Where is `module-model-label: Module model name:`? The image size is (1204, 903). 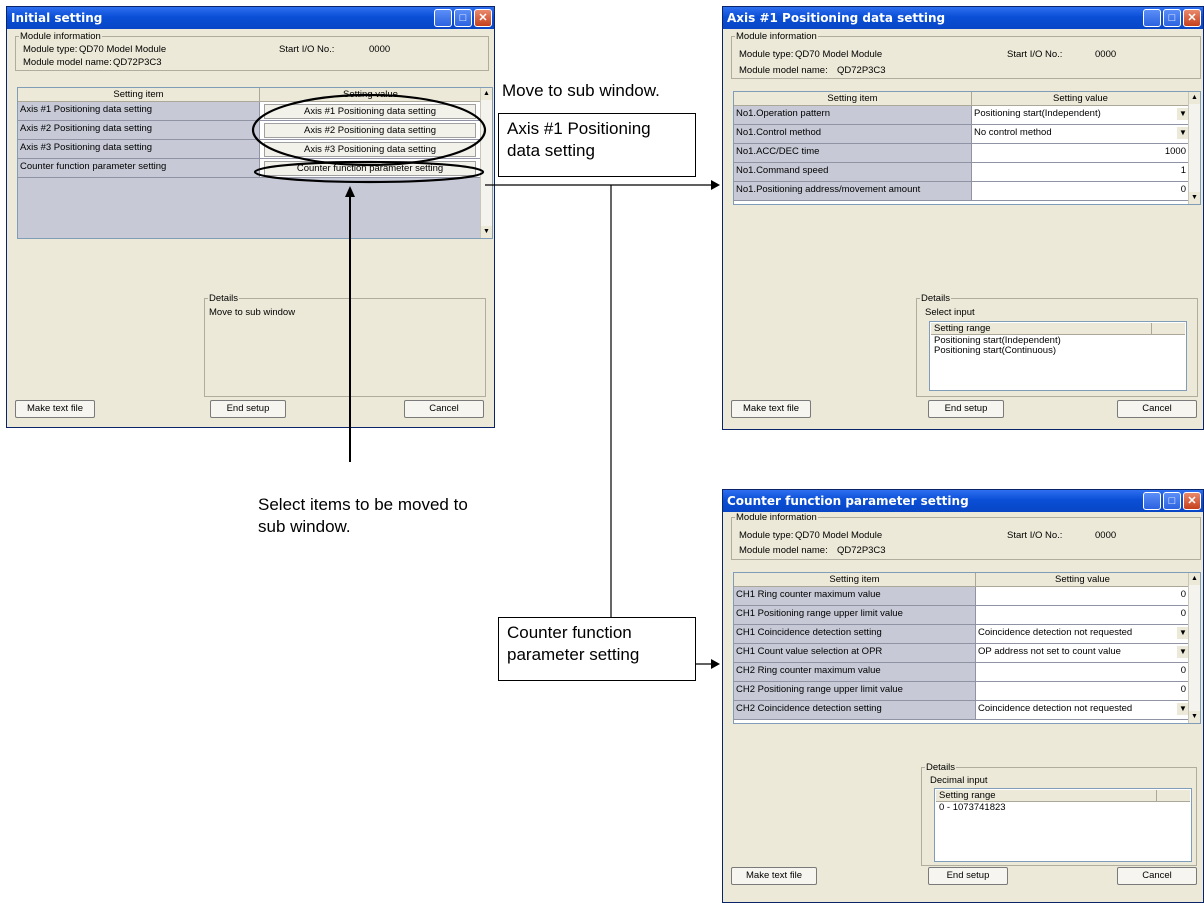 module-model-label: Module model name: is located at coordinates (783, 70).